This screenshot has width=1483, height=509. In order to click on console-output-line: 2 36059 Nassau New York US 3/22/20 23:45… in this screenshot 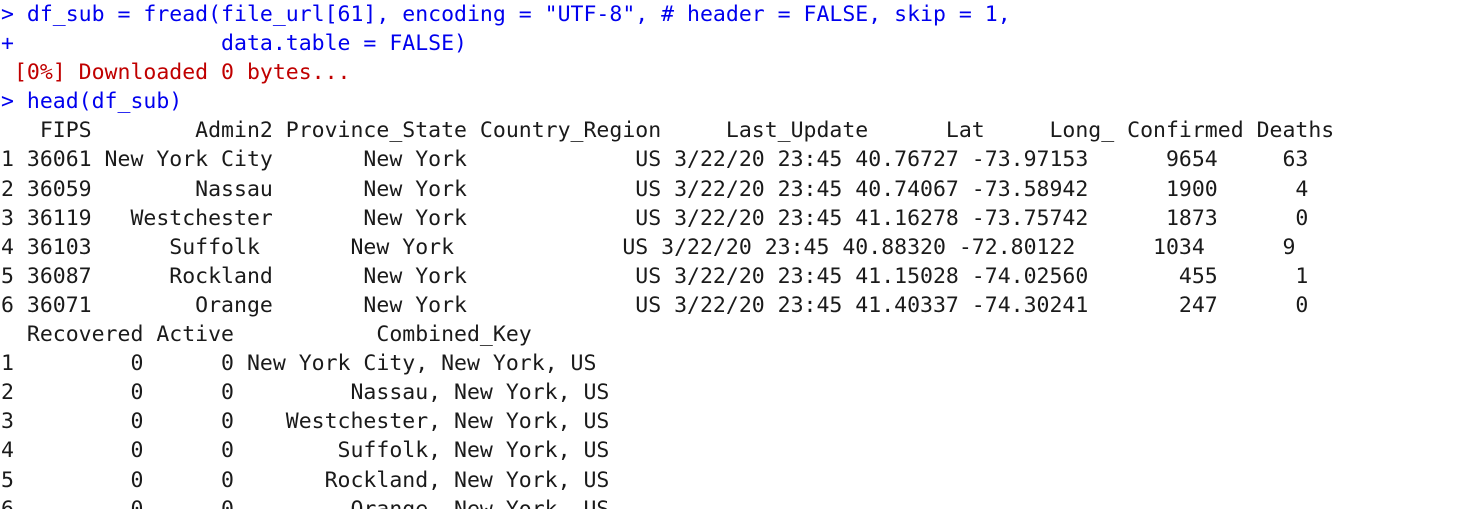, I will do `click(655, 189)`.